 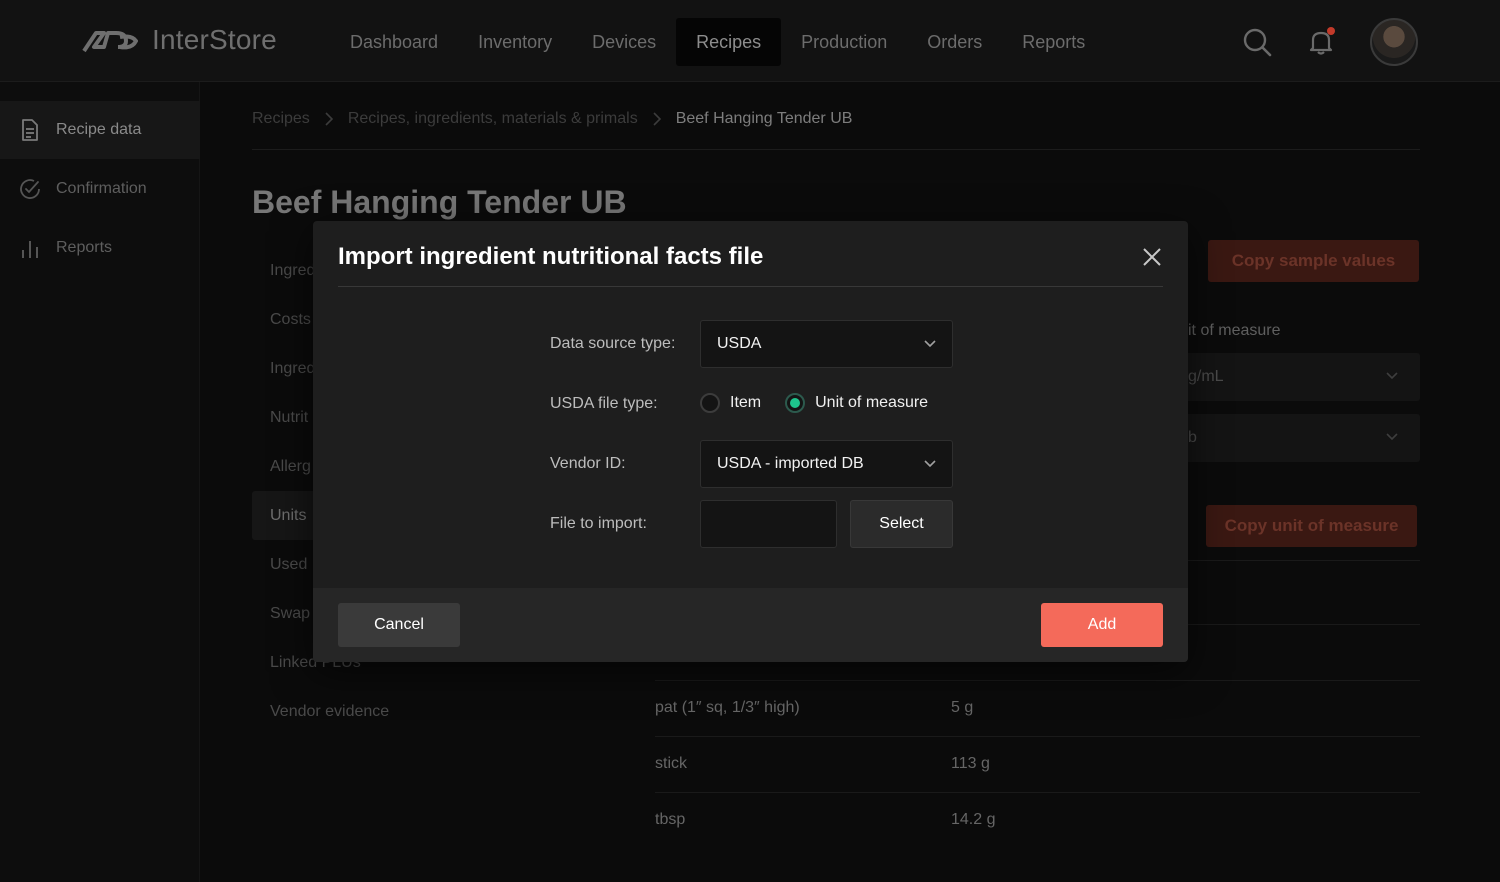 What do you see at coordinates (30, 189) in the screenshot?
I see `check-circle-icon` at bounding box center [30, 189].